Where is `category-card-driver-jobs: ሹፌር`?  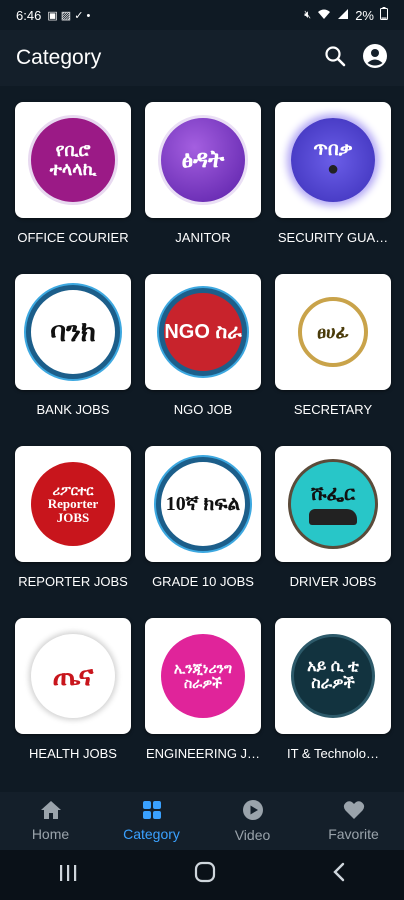 category-card-driver-jobs: ሹፌር is located at coordinates (333, 504).